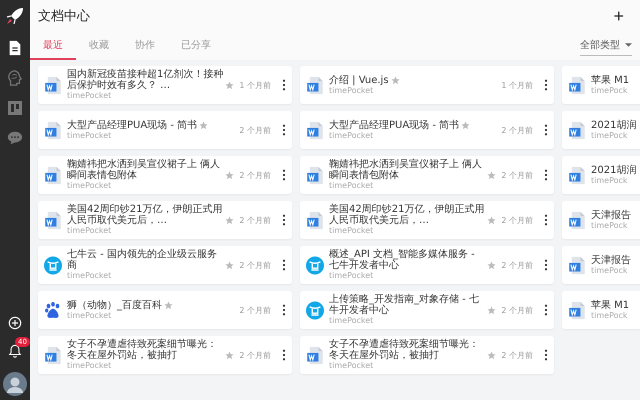 Image resolution: width=640 pixels, height=400 pixels. Describe the element at coordinates (165, 265) in the screenshot. I see `document-card: 七牛云 - 国内领先的企业级云服务商 timePocket 2 个月前` at that location.